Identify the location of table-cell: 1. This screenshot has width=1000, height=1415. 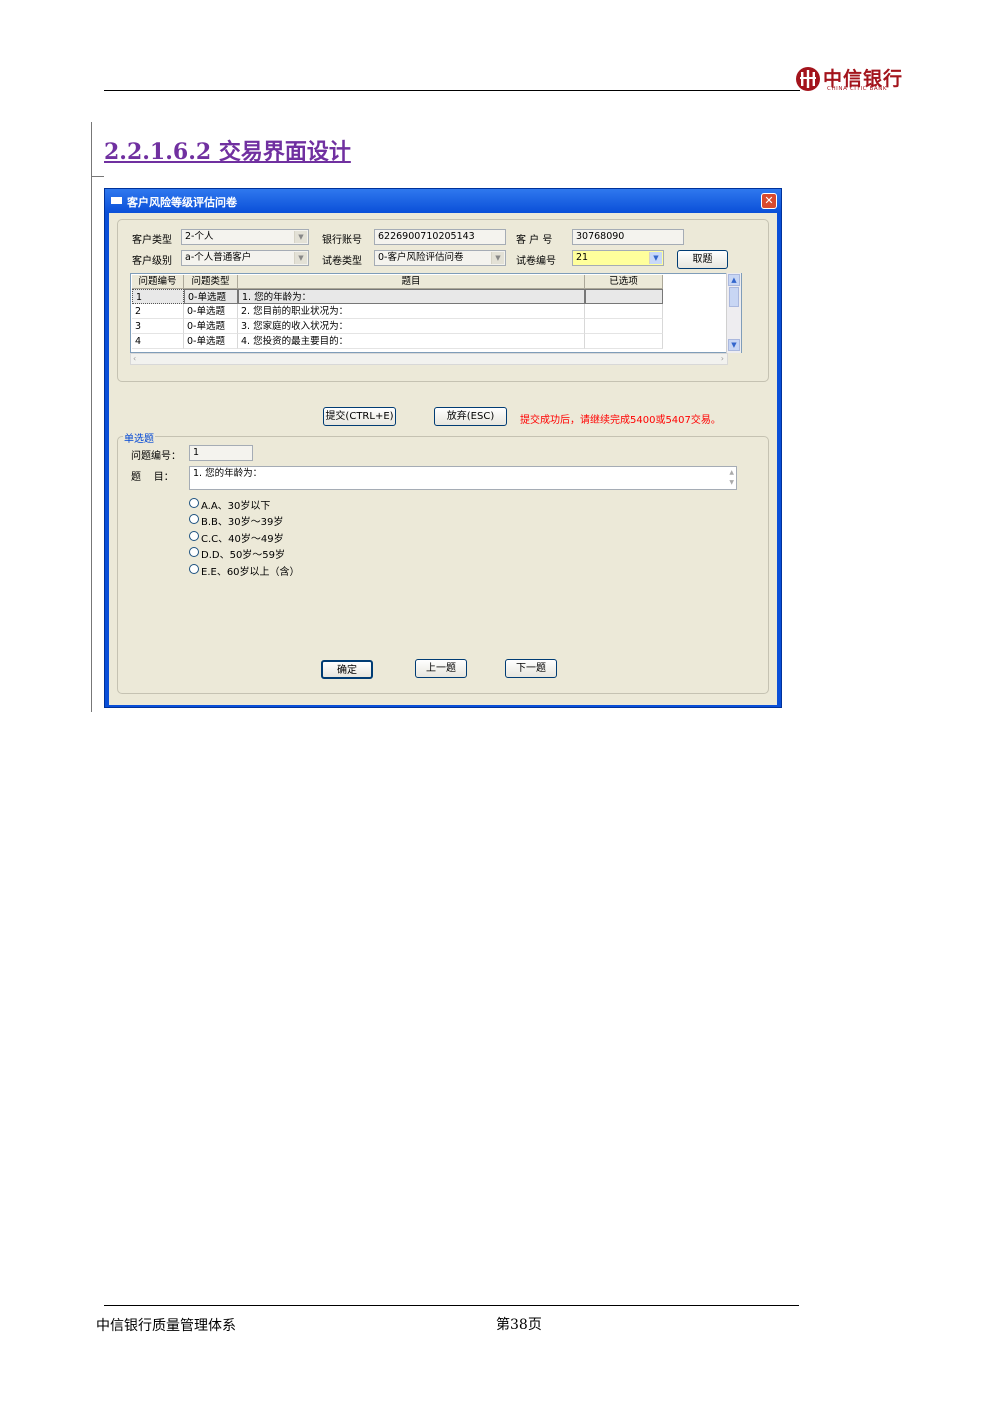
(158, 296).